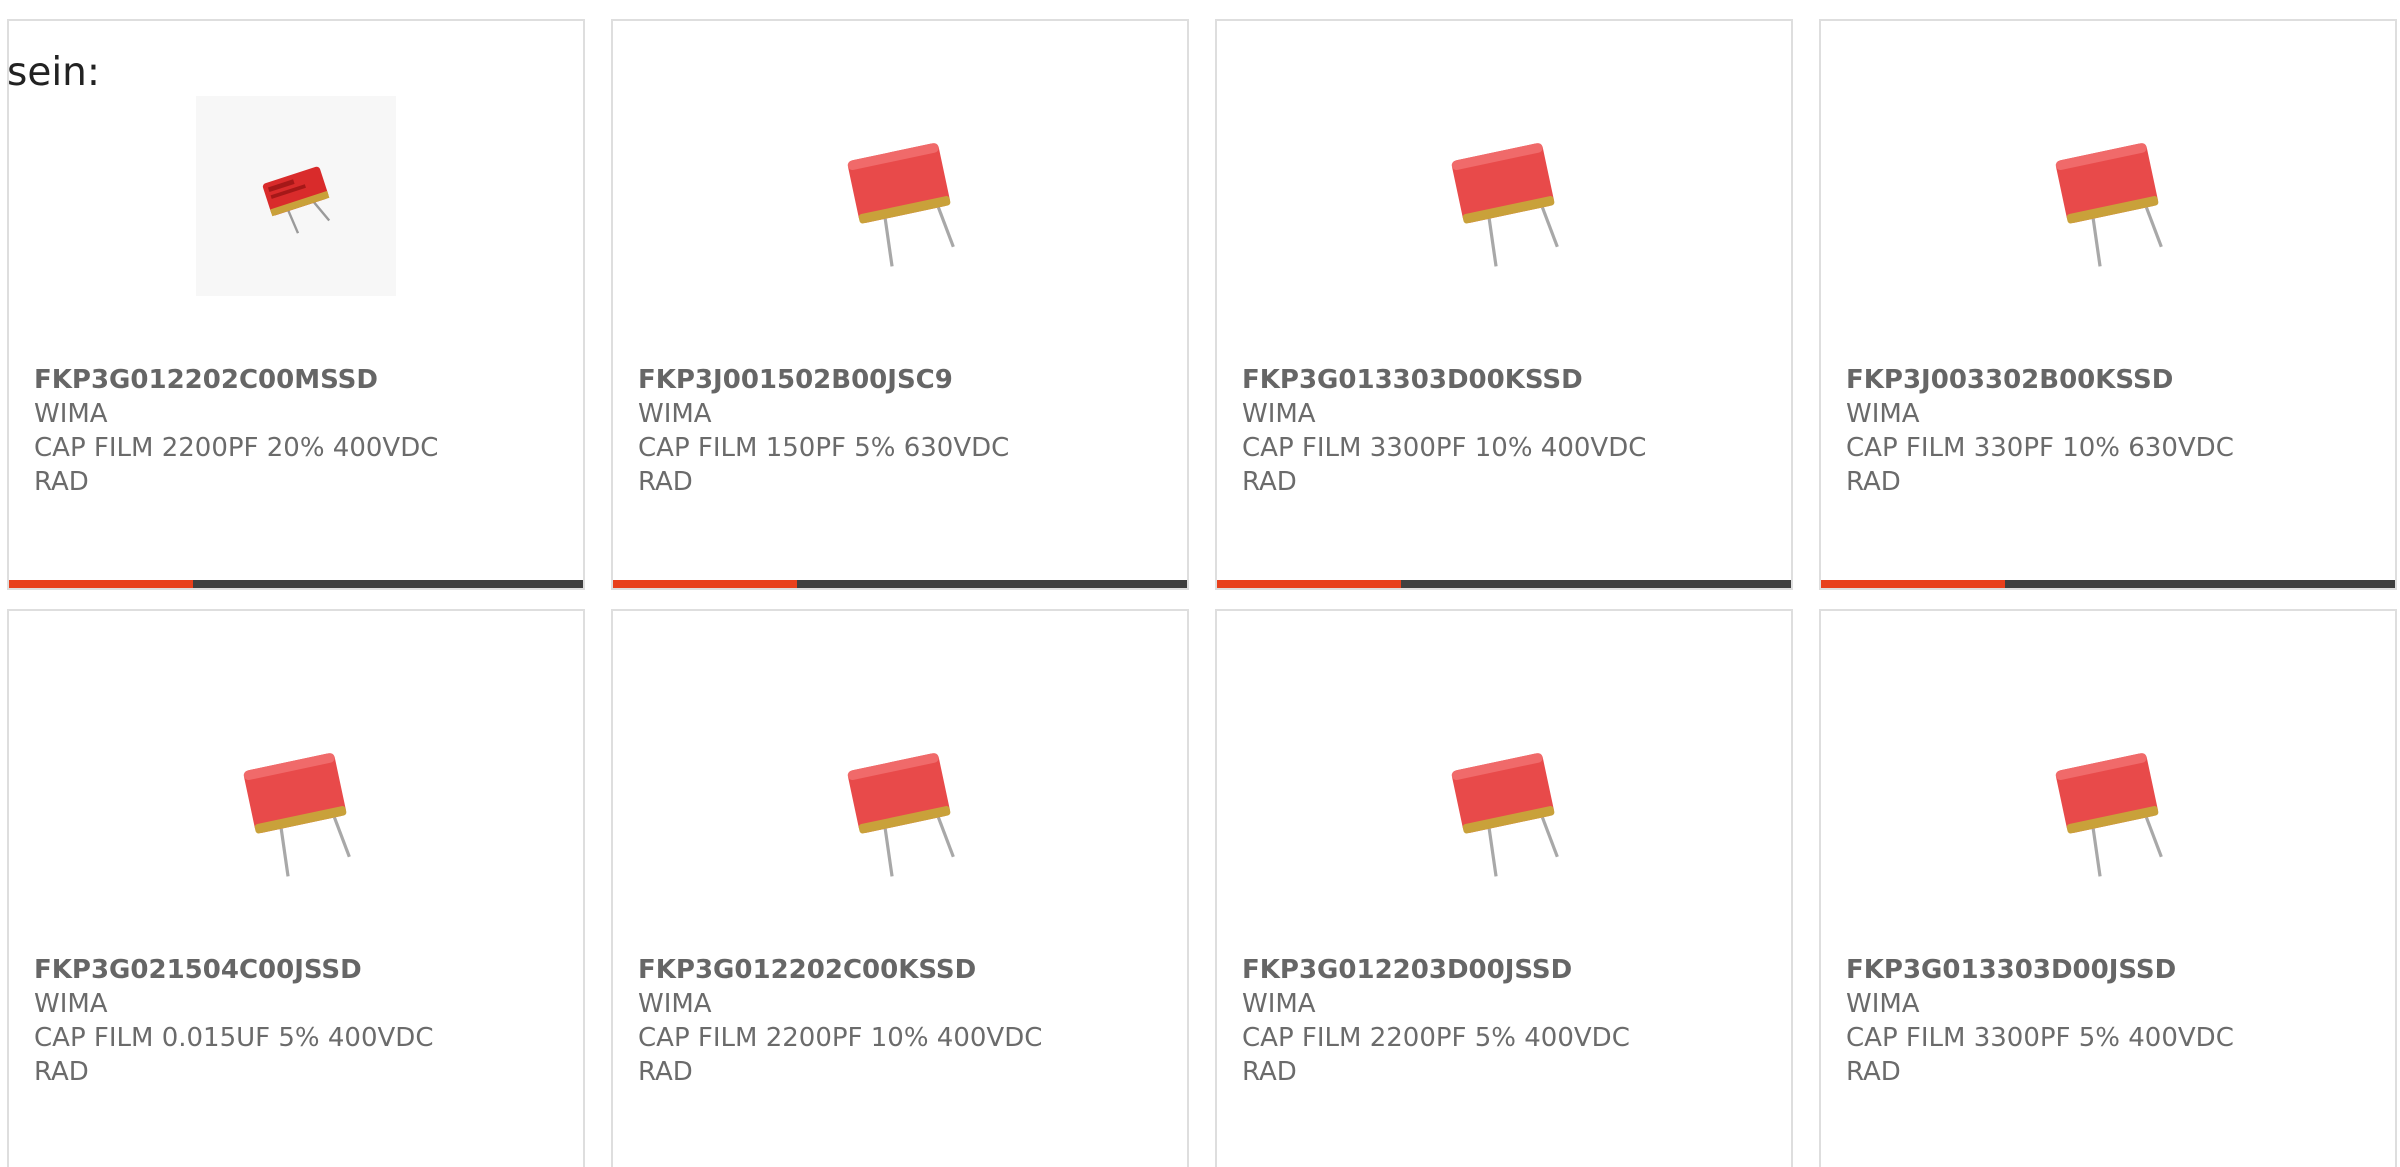 The width and height of the screenshot is (2400, 1167). Describe the element at coordinates (2110, 970) in the screenshot. I see `part-number-link: FKP3G013303D00JSSD` at that location.